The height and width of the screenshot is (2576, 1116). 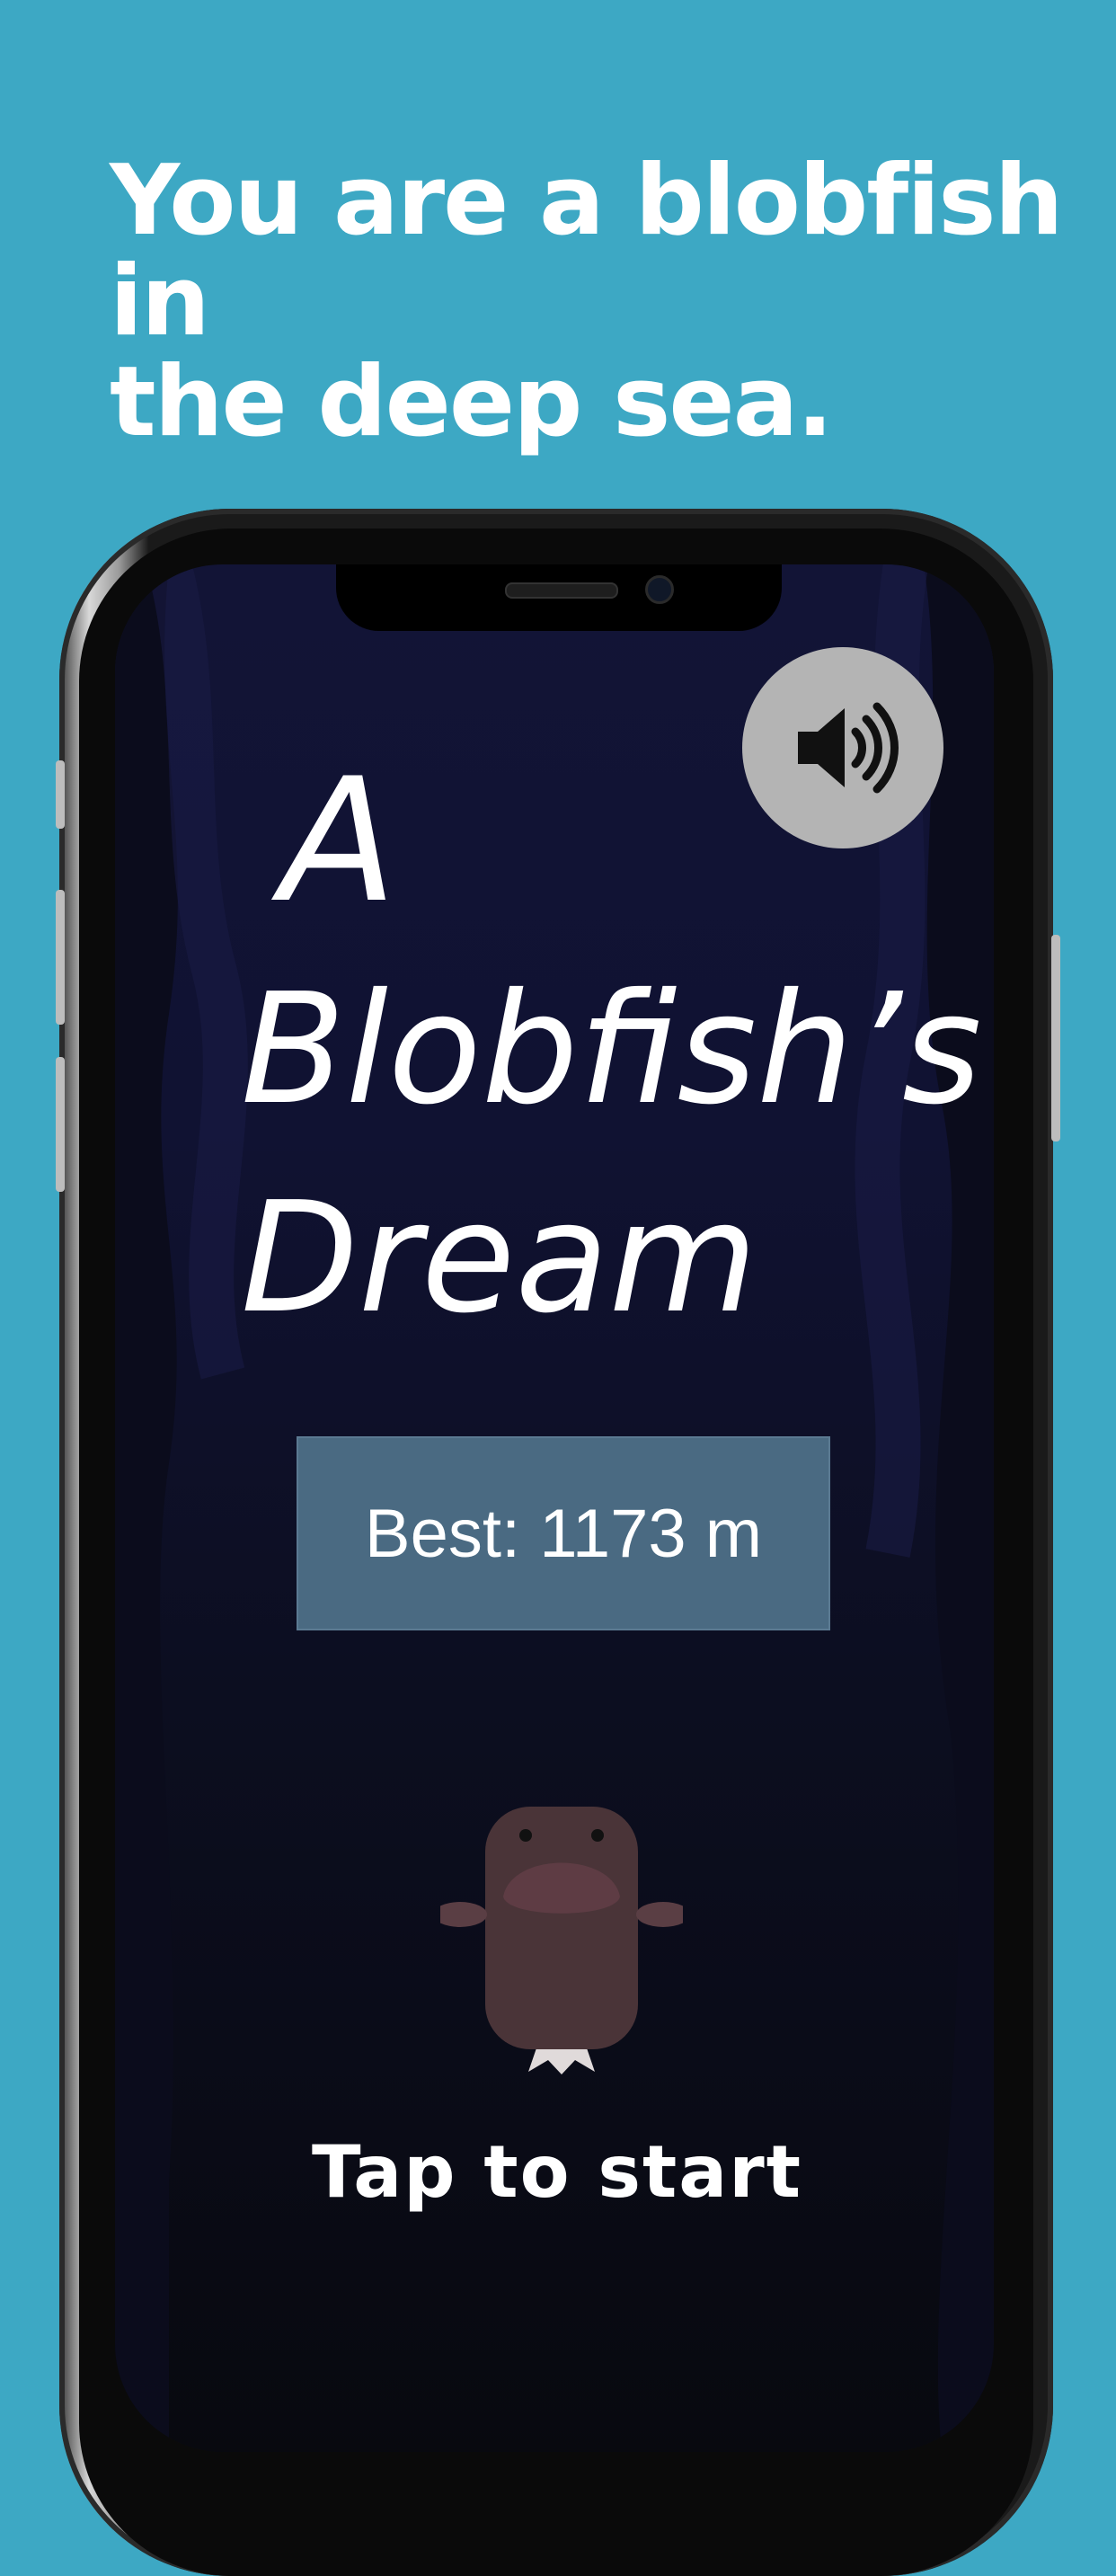 I want to click on game-title-line-2: Blobfish’s, so click(x=611, y=1050).